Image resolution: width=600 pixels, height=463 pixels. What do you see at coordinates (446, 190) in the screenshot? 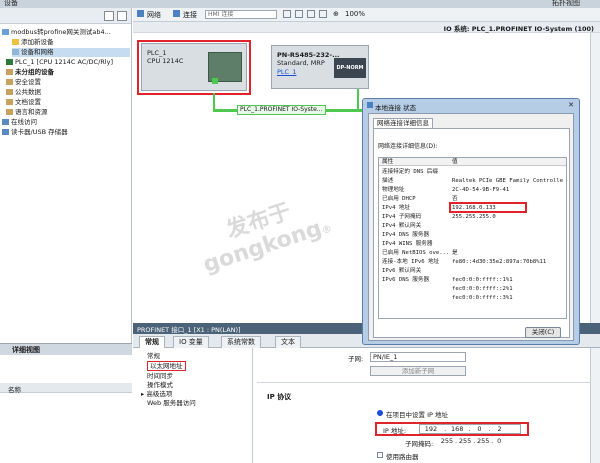
I see `table-row: 物理地址 2C-4D-54-9B-F9-41` at bounding box center [446, 190].